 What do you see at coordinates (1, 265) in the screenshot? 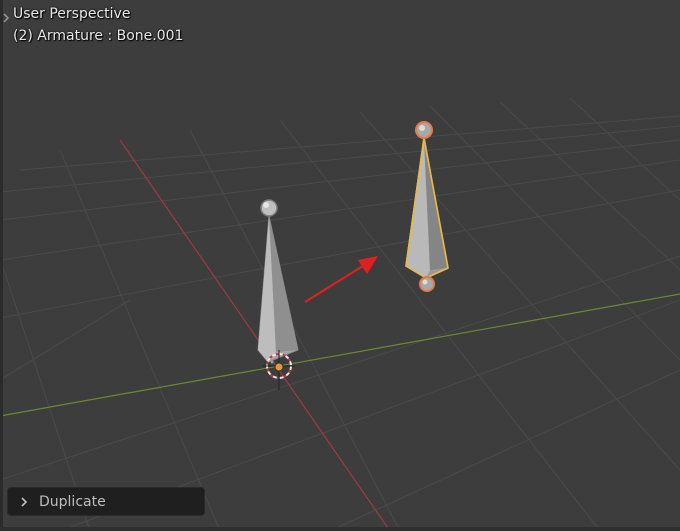
I see `viewport-left-border` at bounding box center [1, 265].